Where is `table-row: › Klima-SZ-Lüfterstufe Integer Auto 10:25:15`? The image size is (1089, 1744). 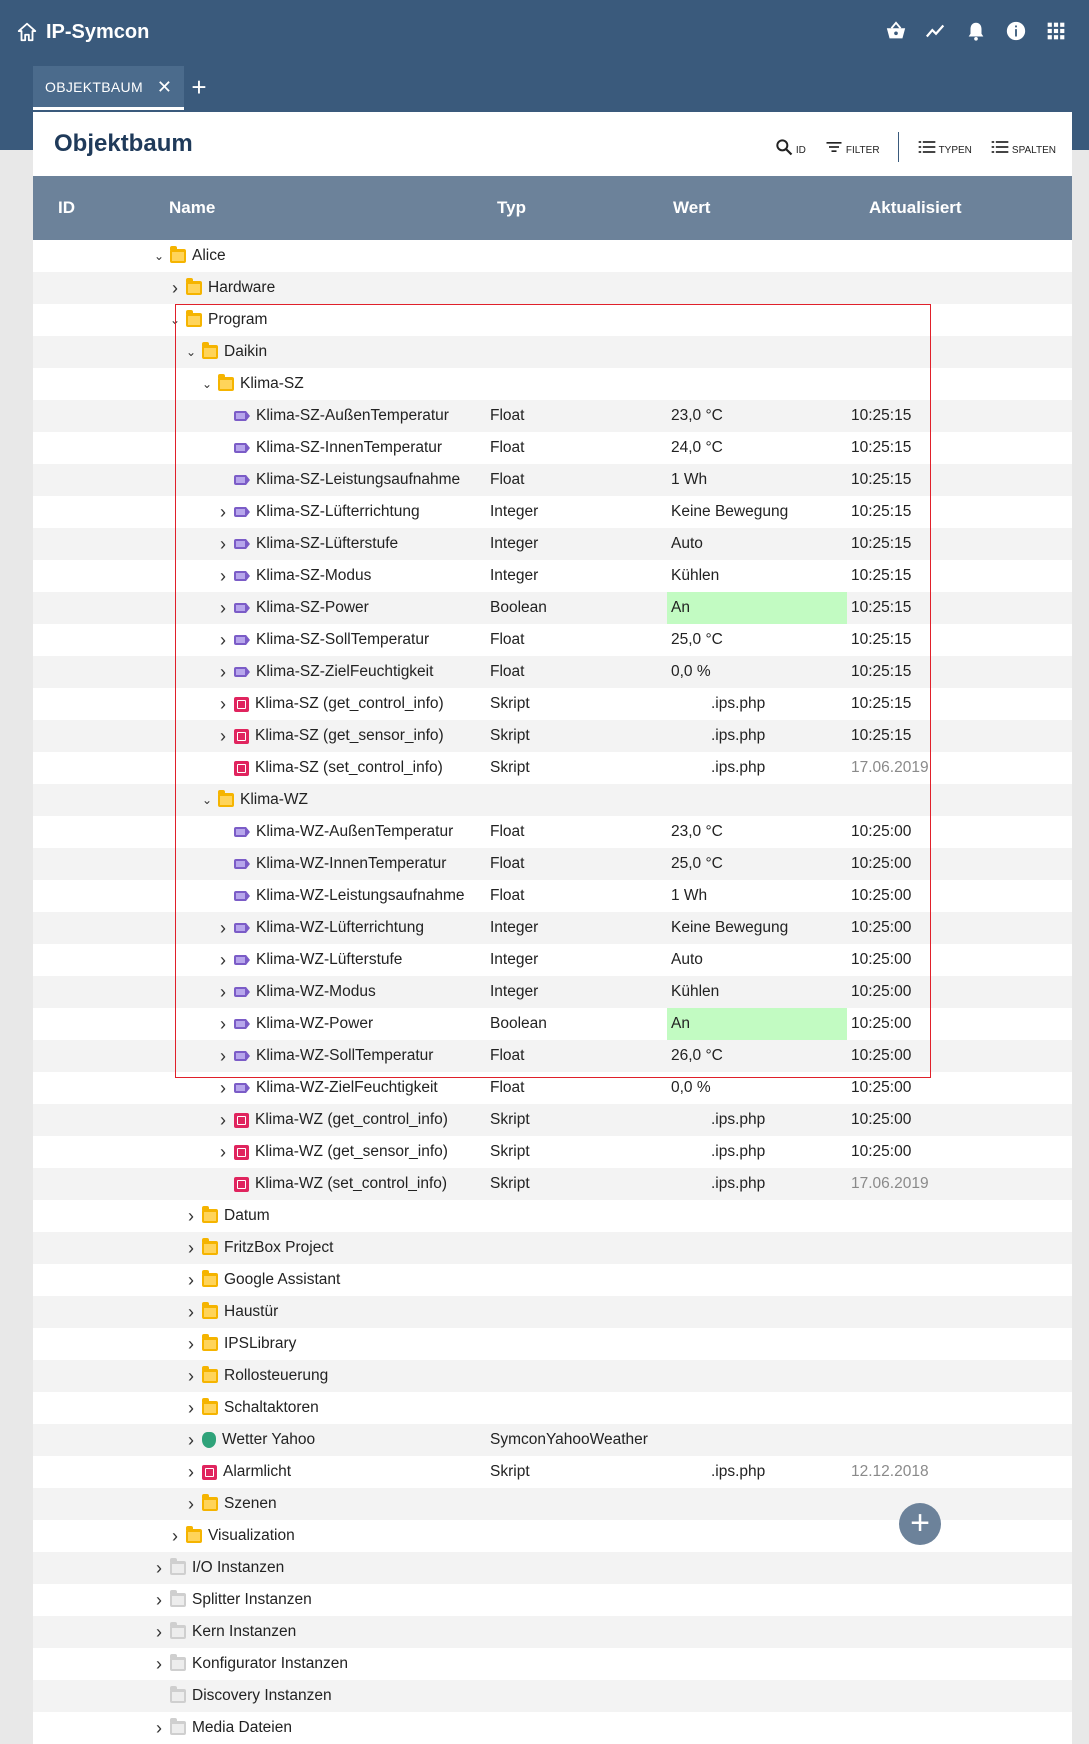 table-row: › Klima-SZ-Lüfterstufe Integer Auto 10:25:15 is located at coordinates (552, 544).